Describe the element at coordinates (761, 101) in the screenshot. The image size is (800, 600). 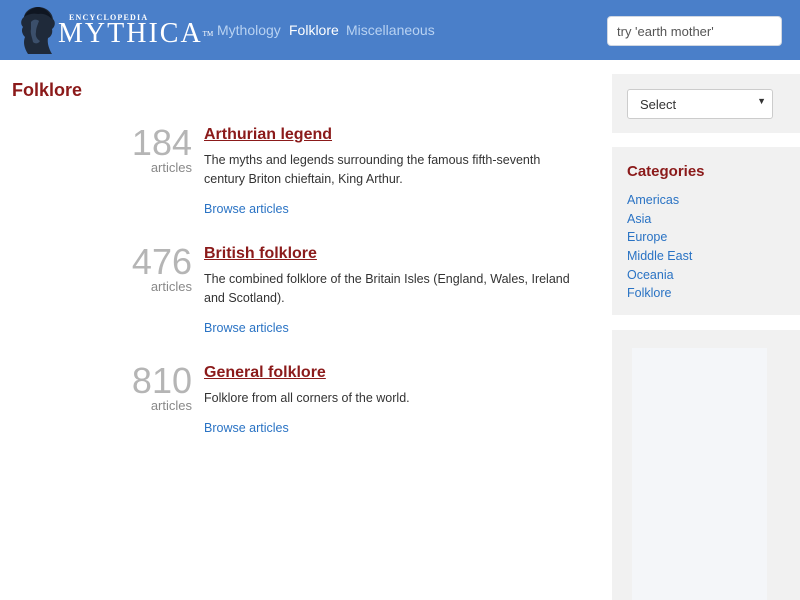
I see `dropdown-arrow-icon: ▼` at that location.